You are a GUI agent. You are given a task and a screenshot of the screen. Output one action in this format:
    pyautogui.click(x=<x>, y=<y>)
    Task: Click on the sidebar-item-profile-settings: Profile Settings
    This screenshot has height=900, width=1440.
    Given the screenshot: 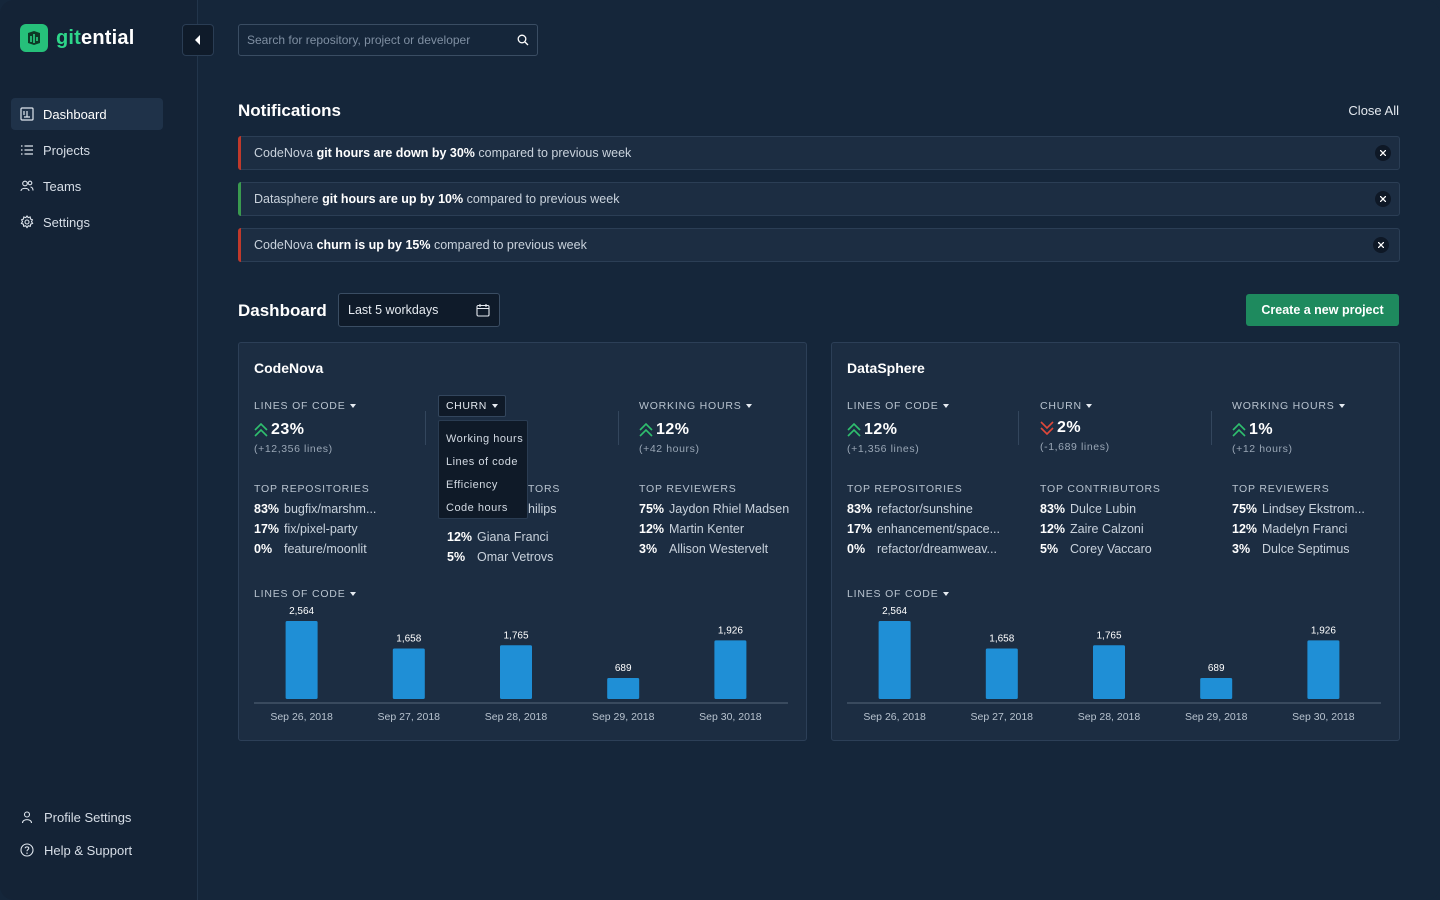 What is the action you would take?
    pyautogui.click(x=76, y=817)
    